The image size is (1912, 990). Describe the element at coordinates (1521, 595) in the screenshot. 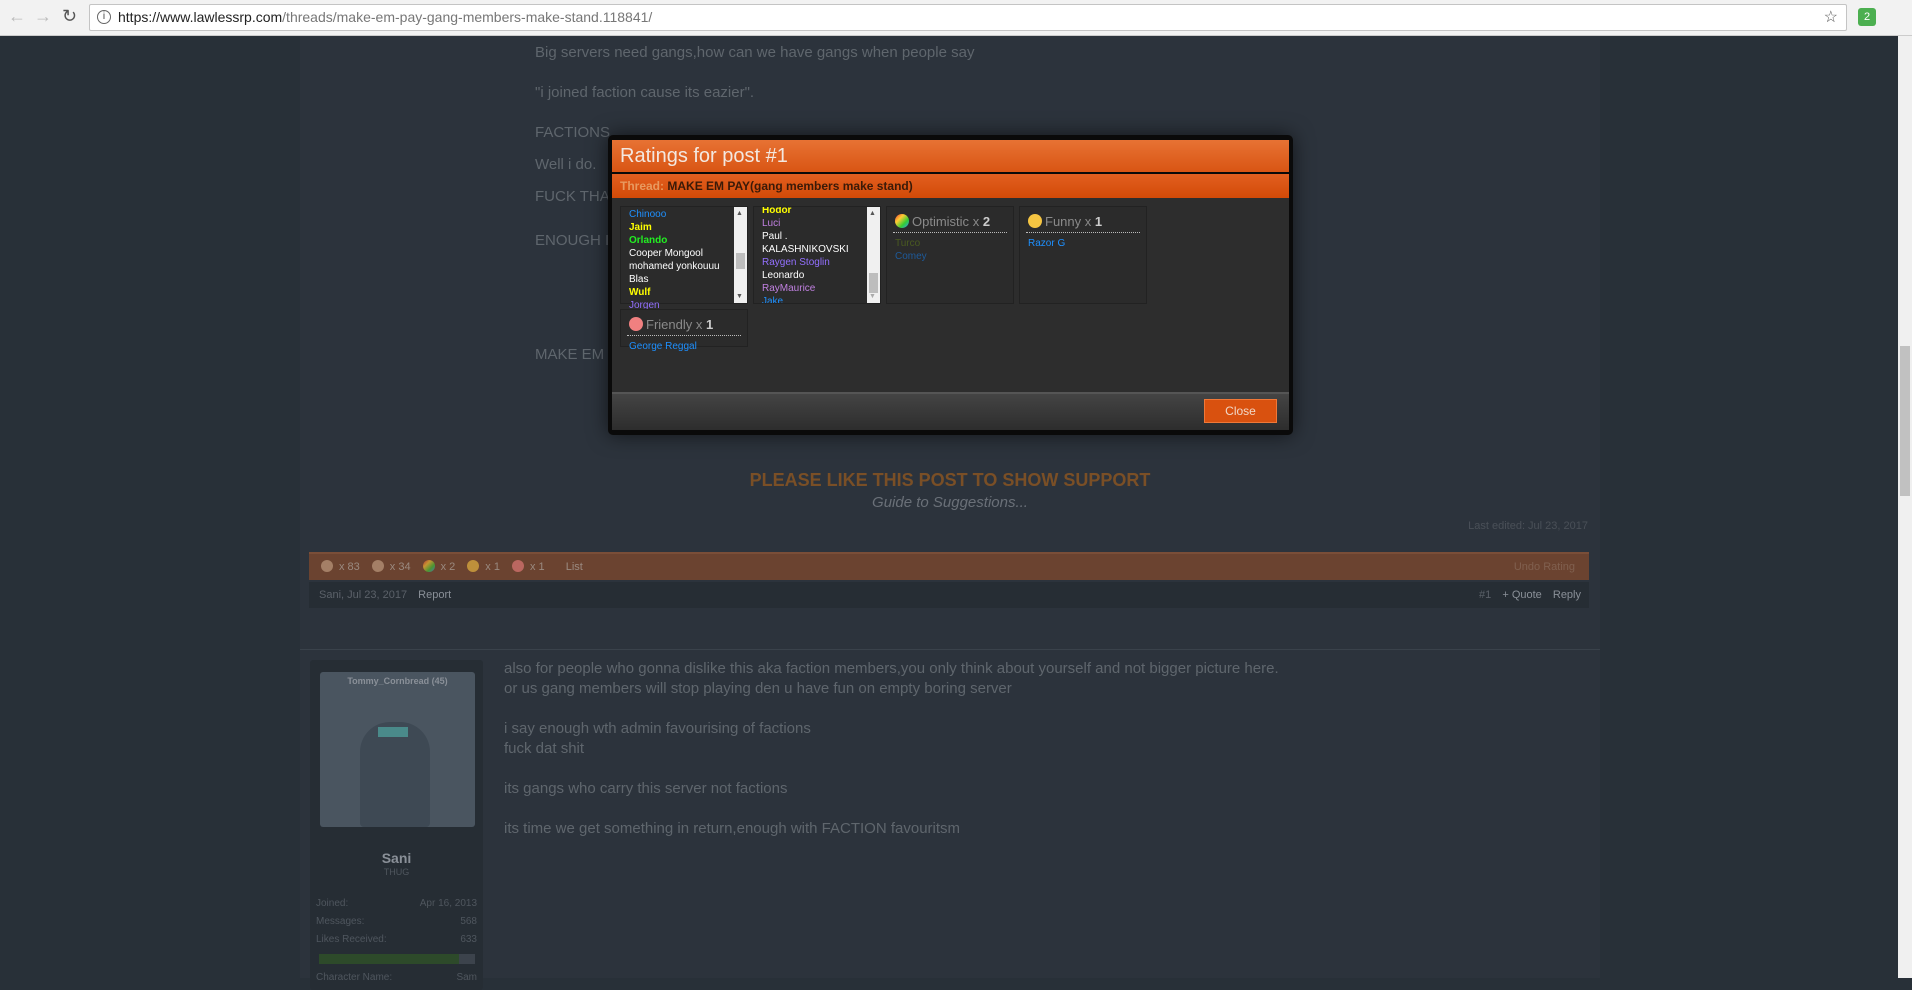

I see `quote-link: + Quote` at that location.